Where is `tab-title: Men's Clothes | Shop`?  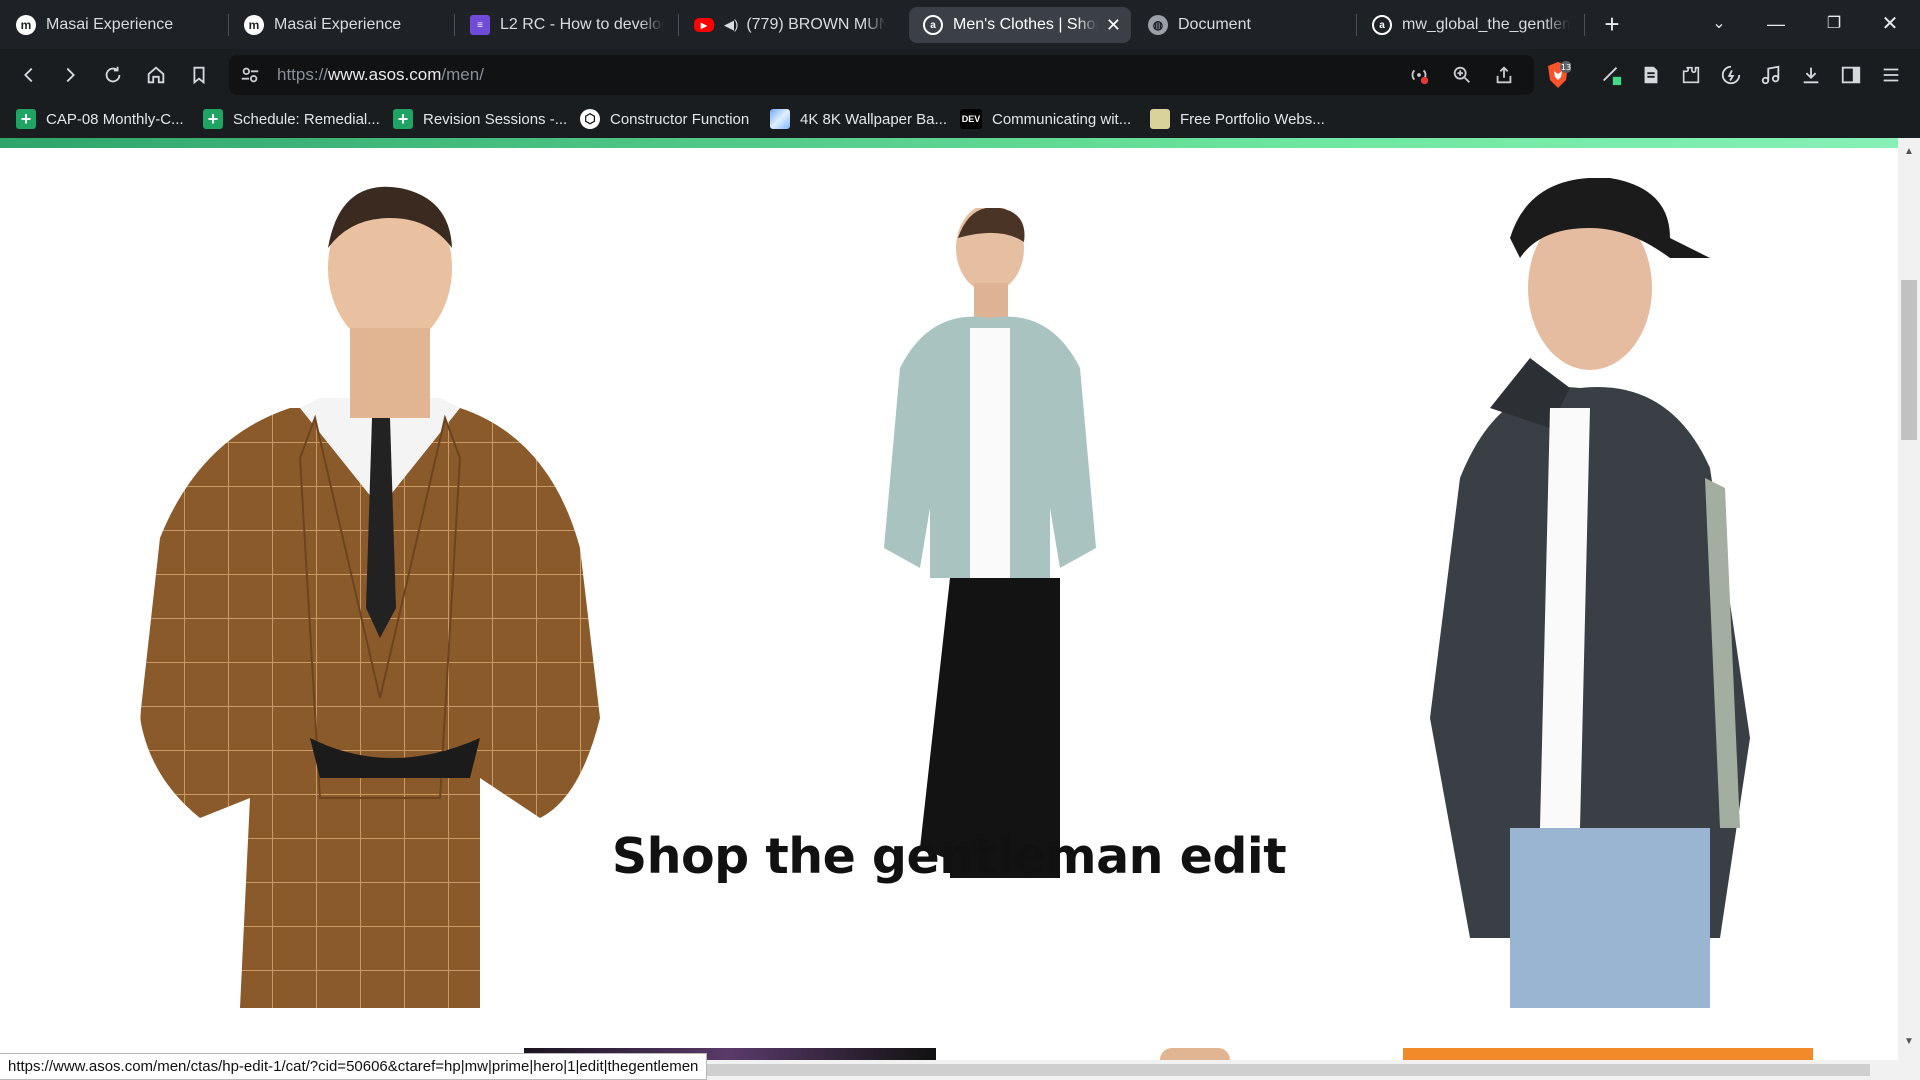
tab-title: Men's Clothes | Shop is located at coordinates (1025, 24).